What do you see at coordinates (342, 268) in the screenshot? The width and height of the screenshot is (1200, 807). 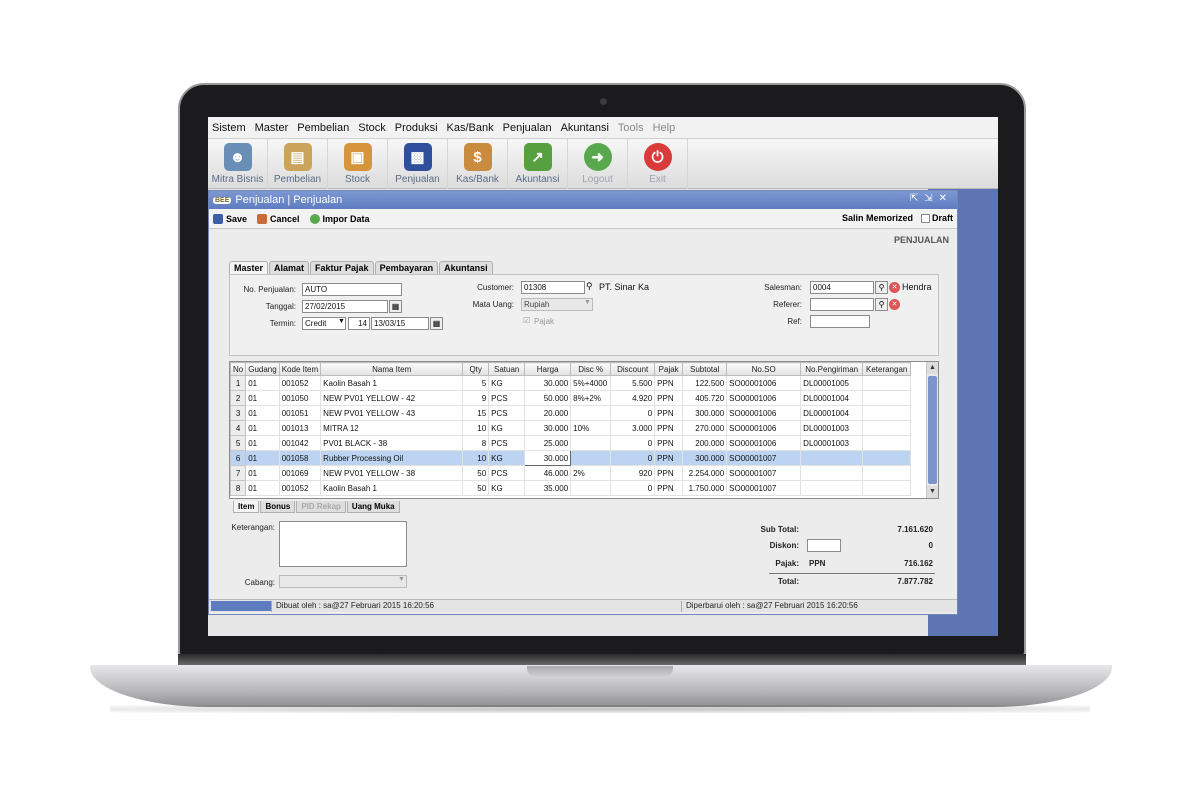 I see `tab-faktur-pajak: Faktur Pajak` at bounding box center [342, 268].